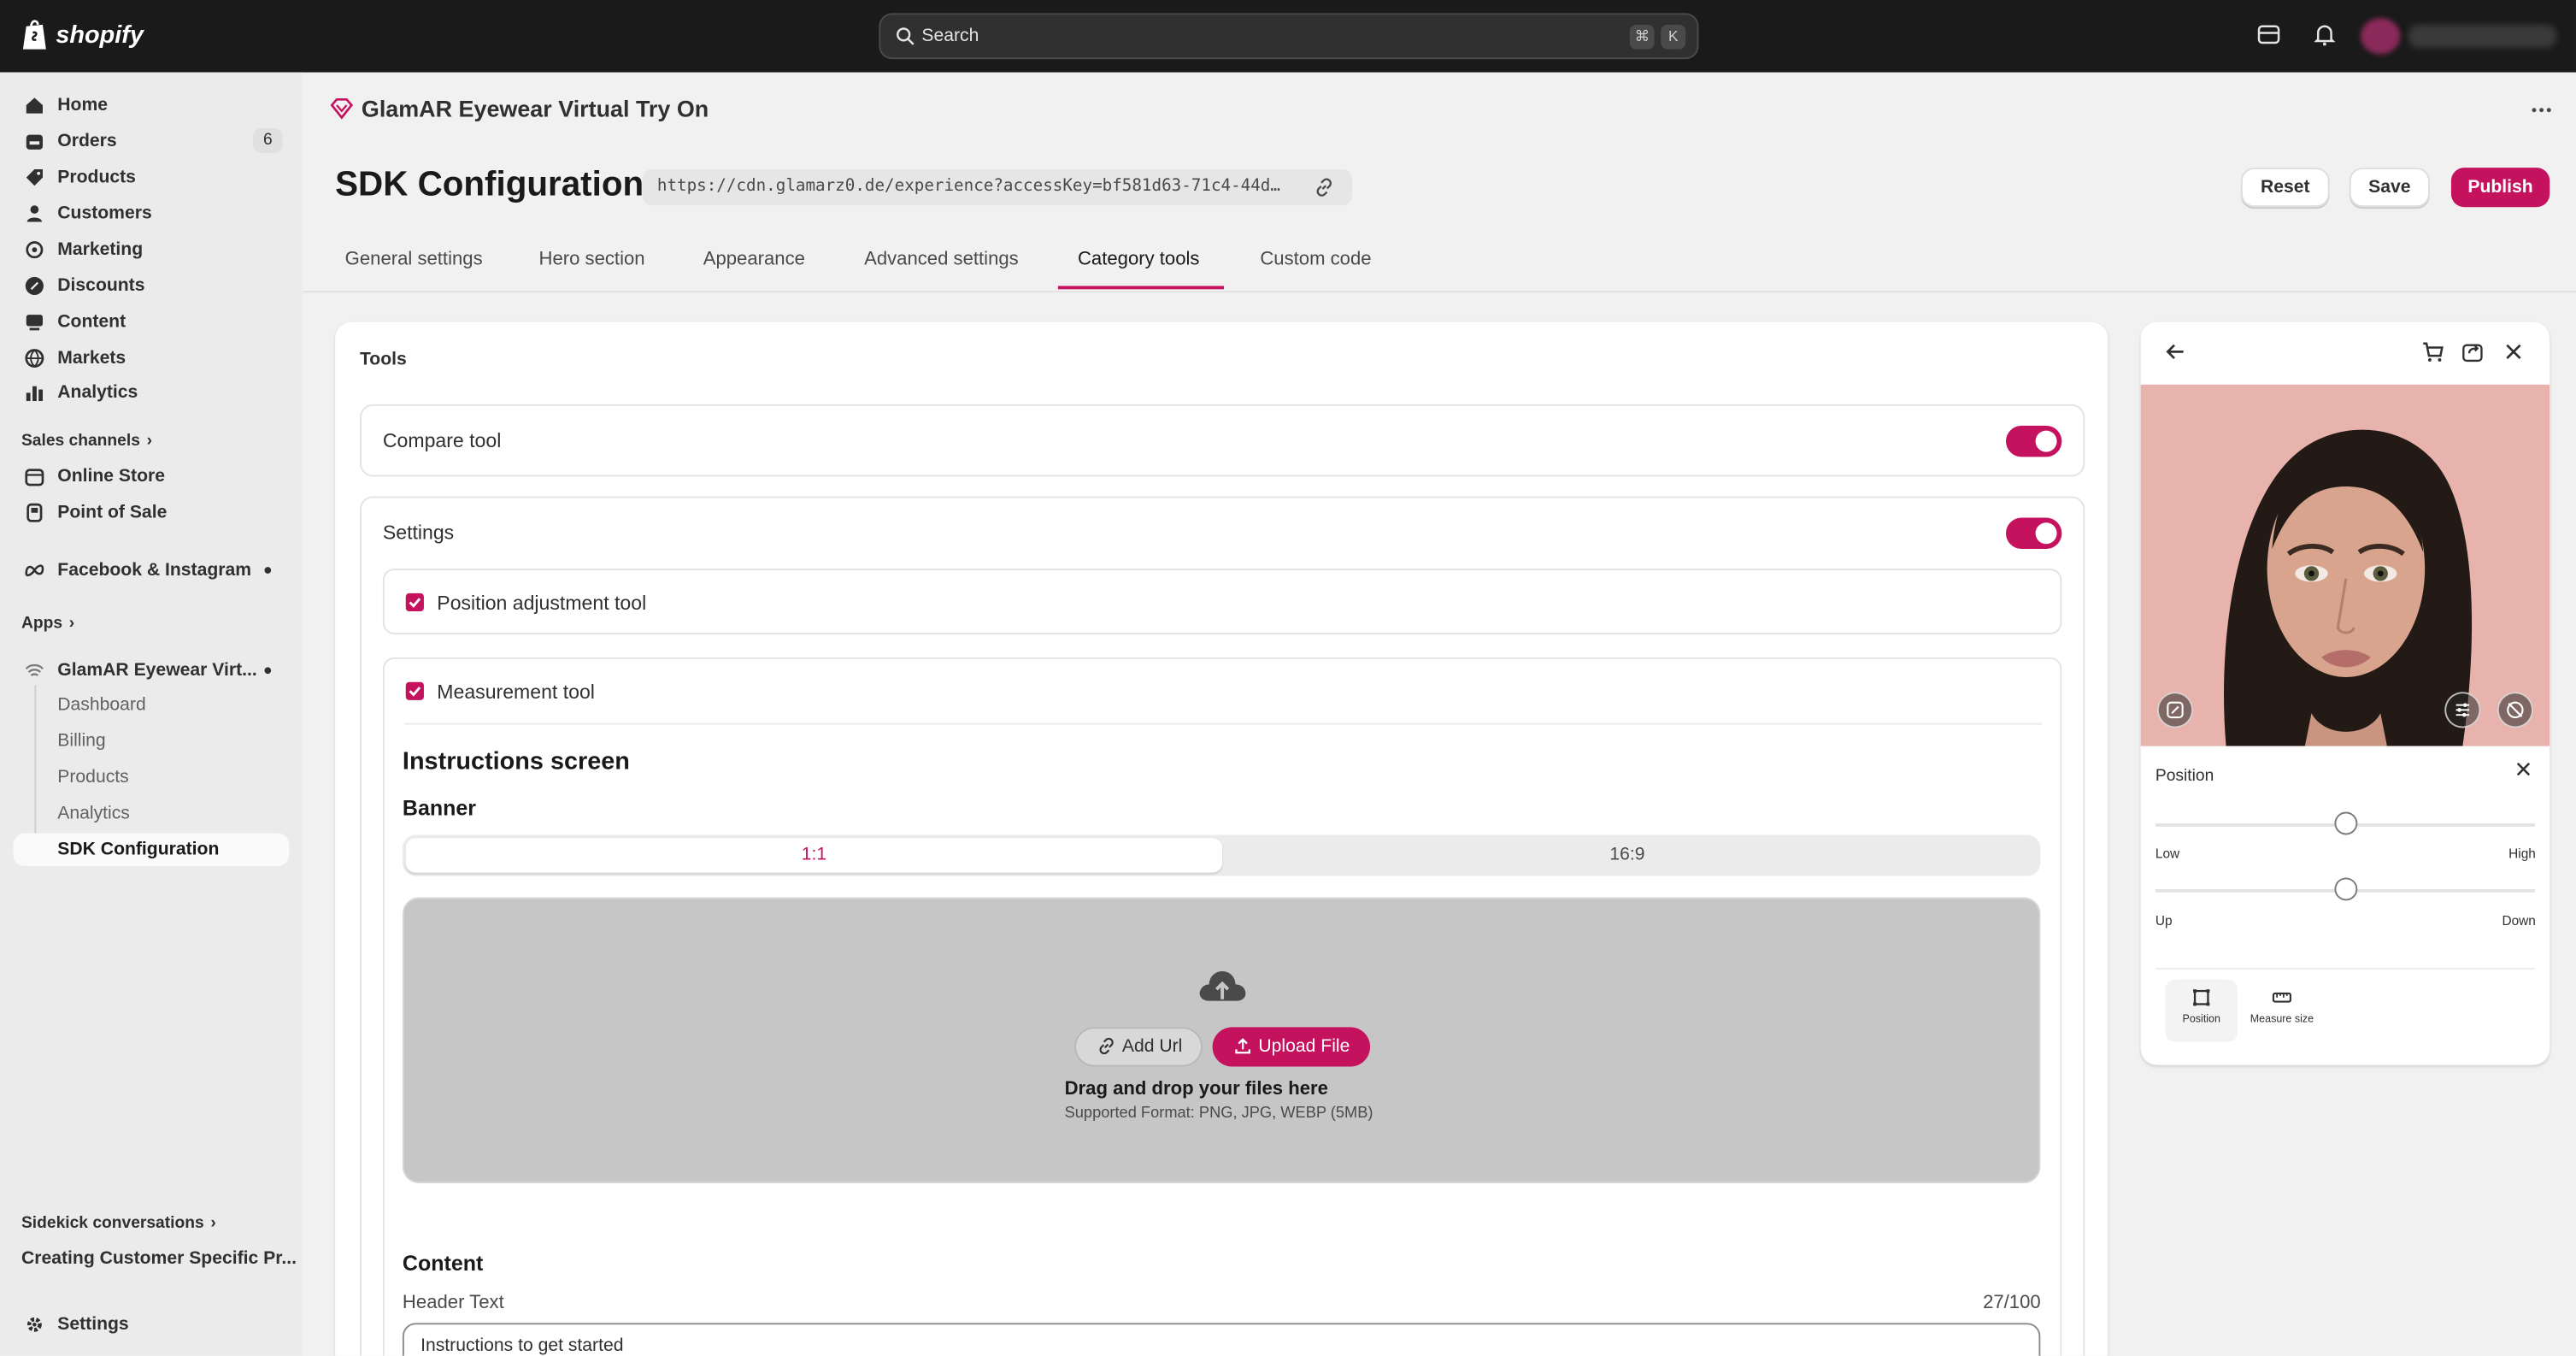 Image resolution: width=2576 pixels, height=1356 pixels. What do you see at coordinates (2282, 1011) in the screenshot?
I see `mode-measure-size-button: Measure size` at bounding box center [2282, 1011].